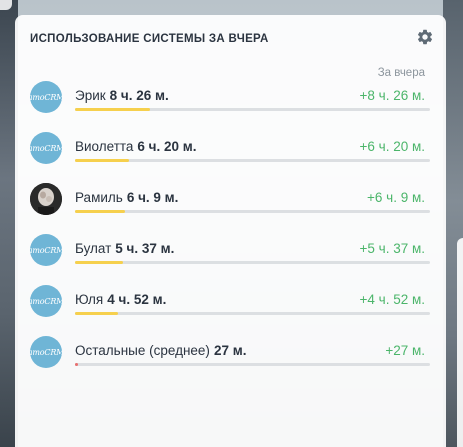 The height and width of the screenshot is (447, 463). I want to click on usage-delta: +8 ч. 26 м., so click(392, 95).